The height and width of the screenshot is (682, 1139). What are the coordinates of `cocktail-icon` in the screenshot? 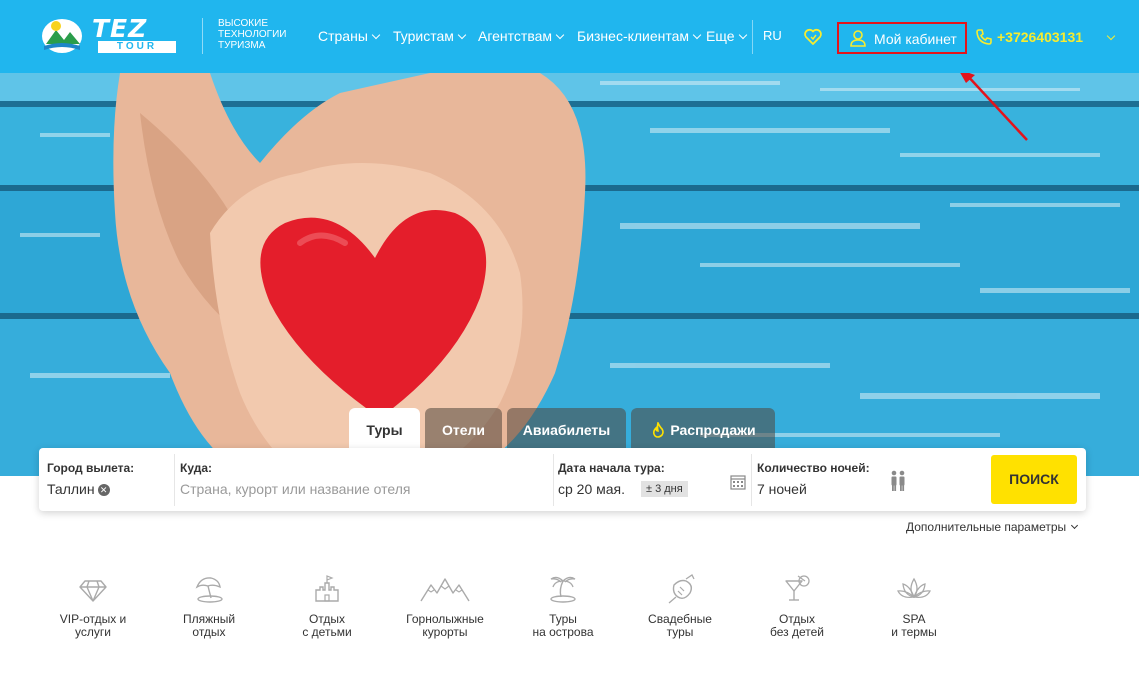 It's located at (797, 588).